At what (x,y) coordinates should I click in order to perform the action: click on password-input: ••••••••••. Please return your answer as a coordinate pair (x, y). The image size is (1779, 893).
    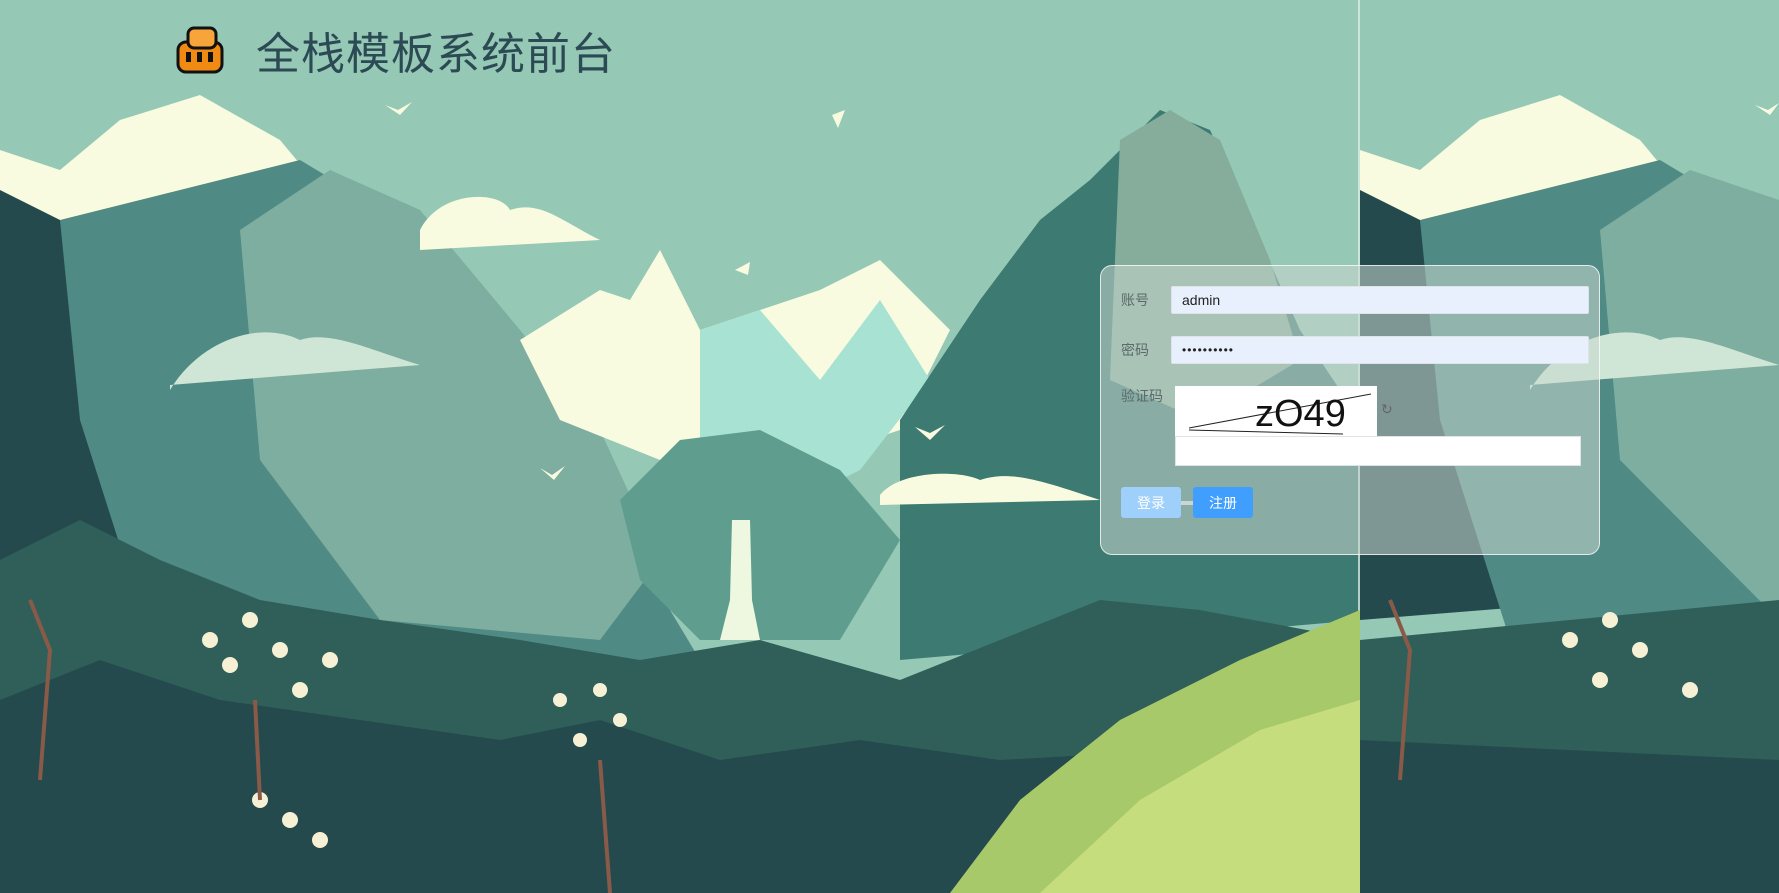
    Looking at the image, I should click on (1380, 350).